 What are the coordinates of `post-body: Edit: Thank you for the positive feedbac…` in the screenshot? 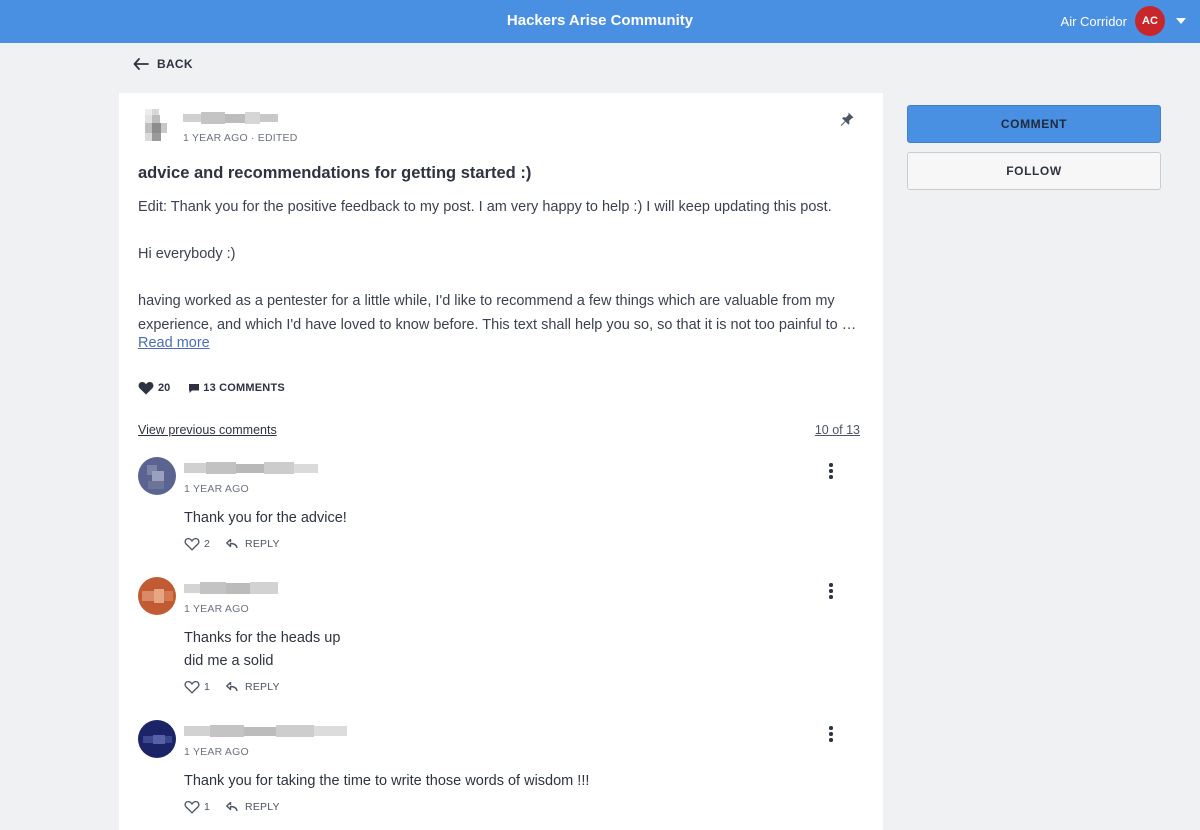 It's located at (501, 266).